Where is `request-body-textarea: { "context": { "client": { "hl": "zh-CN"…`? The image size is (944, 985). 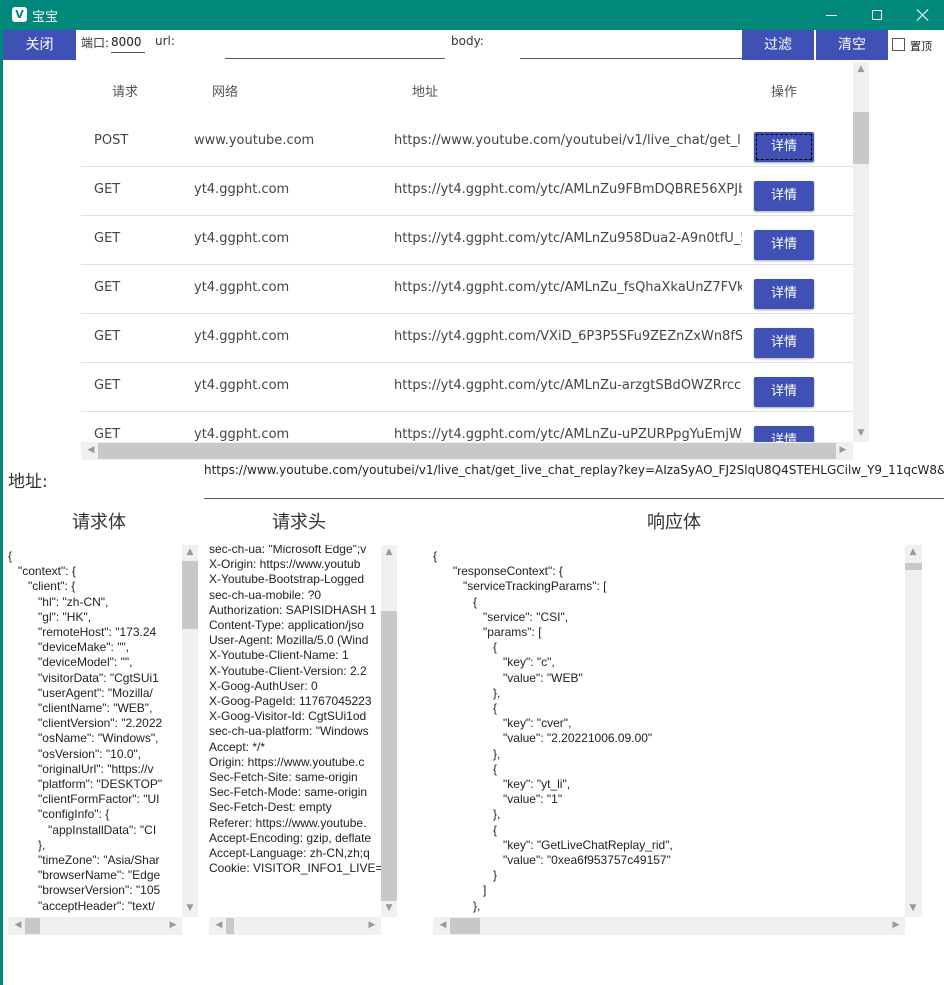
request-body-textarea: { "context": { "client": { "hl": "zh-CN"… is located at coordinates (95, 740).